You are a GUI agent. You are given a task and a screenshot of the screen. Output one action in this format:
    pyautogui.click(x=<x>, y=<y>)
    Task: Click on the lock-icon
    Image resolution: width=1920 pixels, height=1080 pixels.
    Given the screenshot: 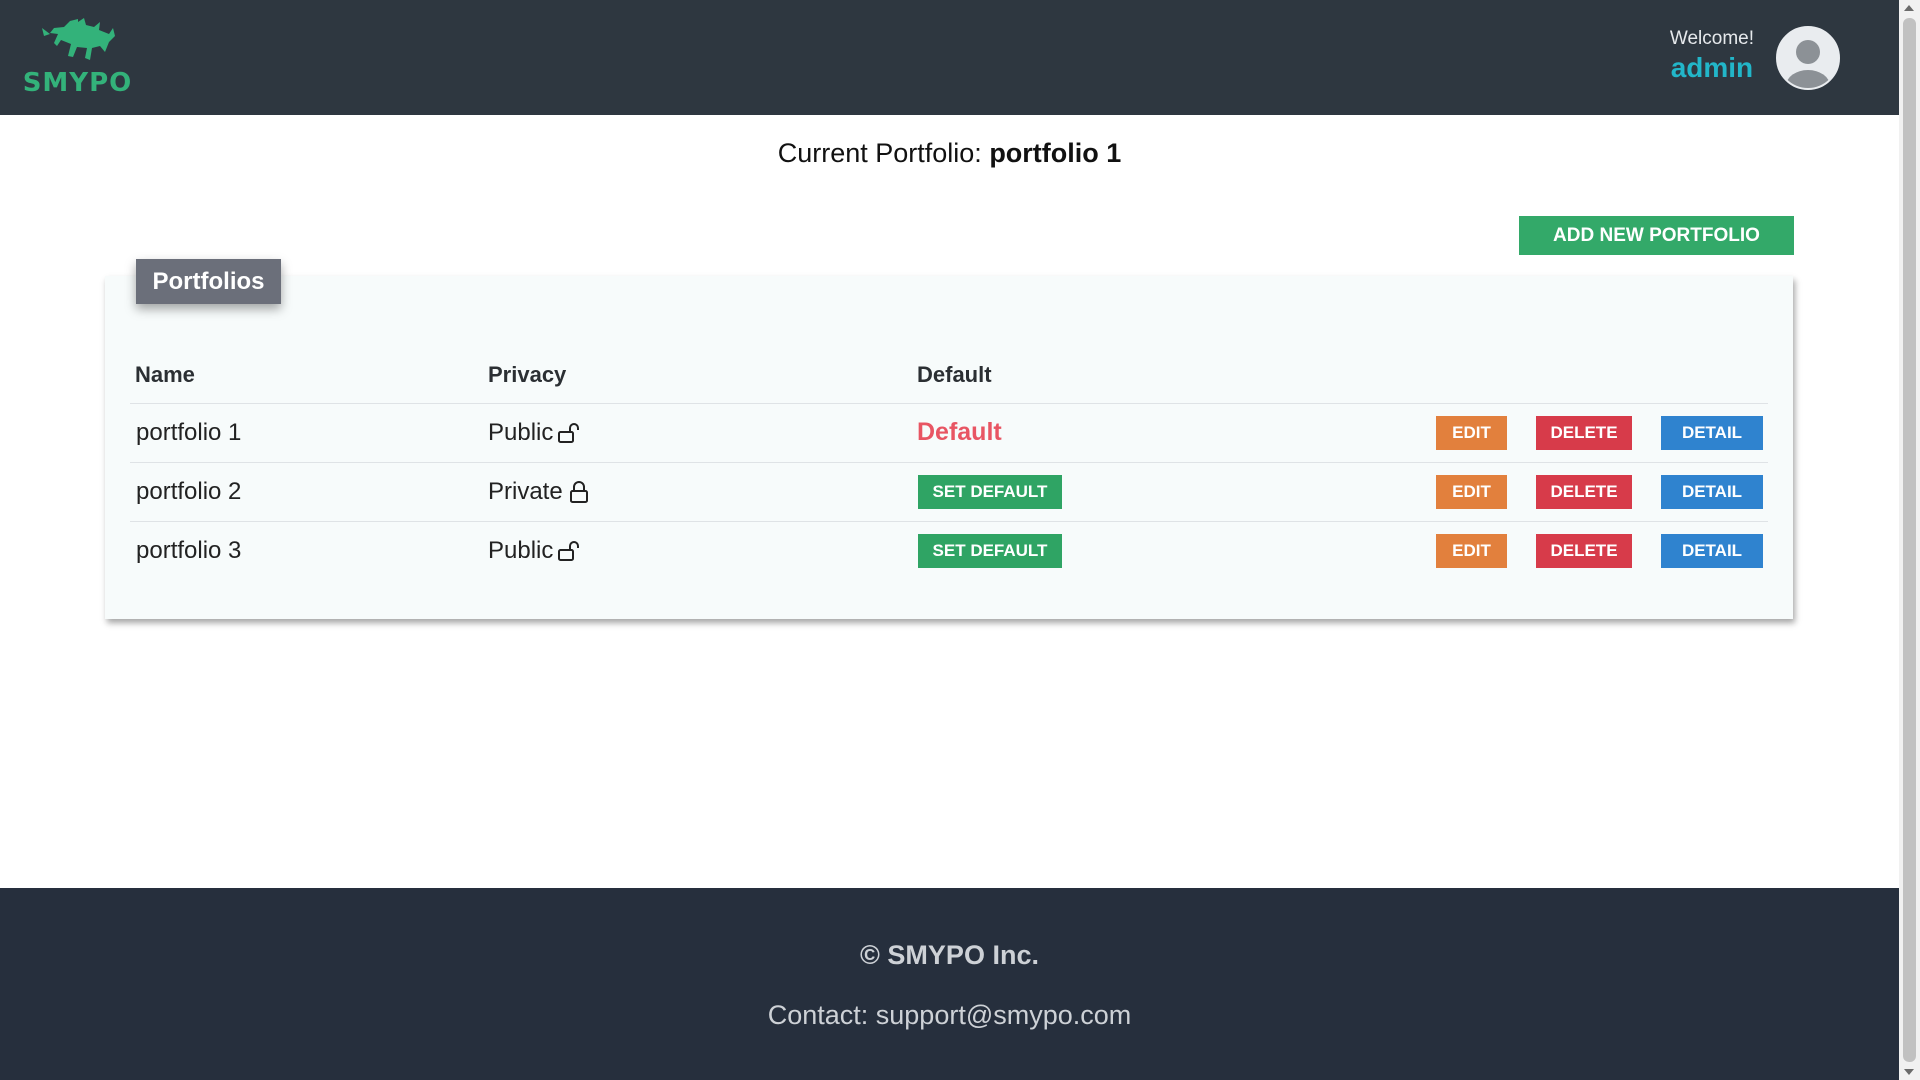 What is the action you would take?
    pyautogui.click(x=578, y=492)
    